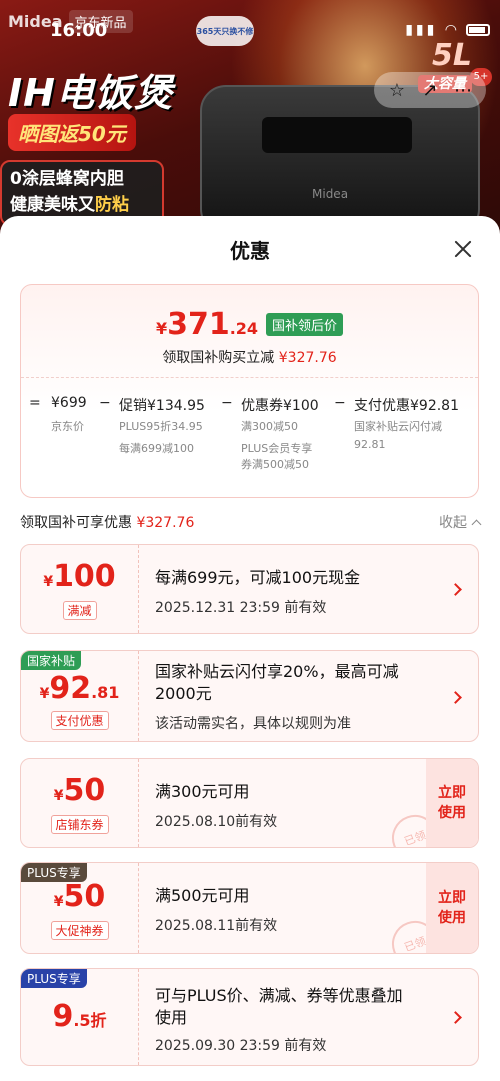  Describe the element at coordinates (90, 1020) in the screenshot. I see `amount-decimal: .5折` at that location.